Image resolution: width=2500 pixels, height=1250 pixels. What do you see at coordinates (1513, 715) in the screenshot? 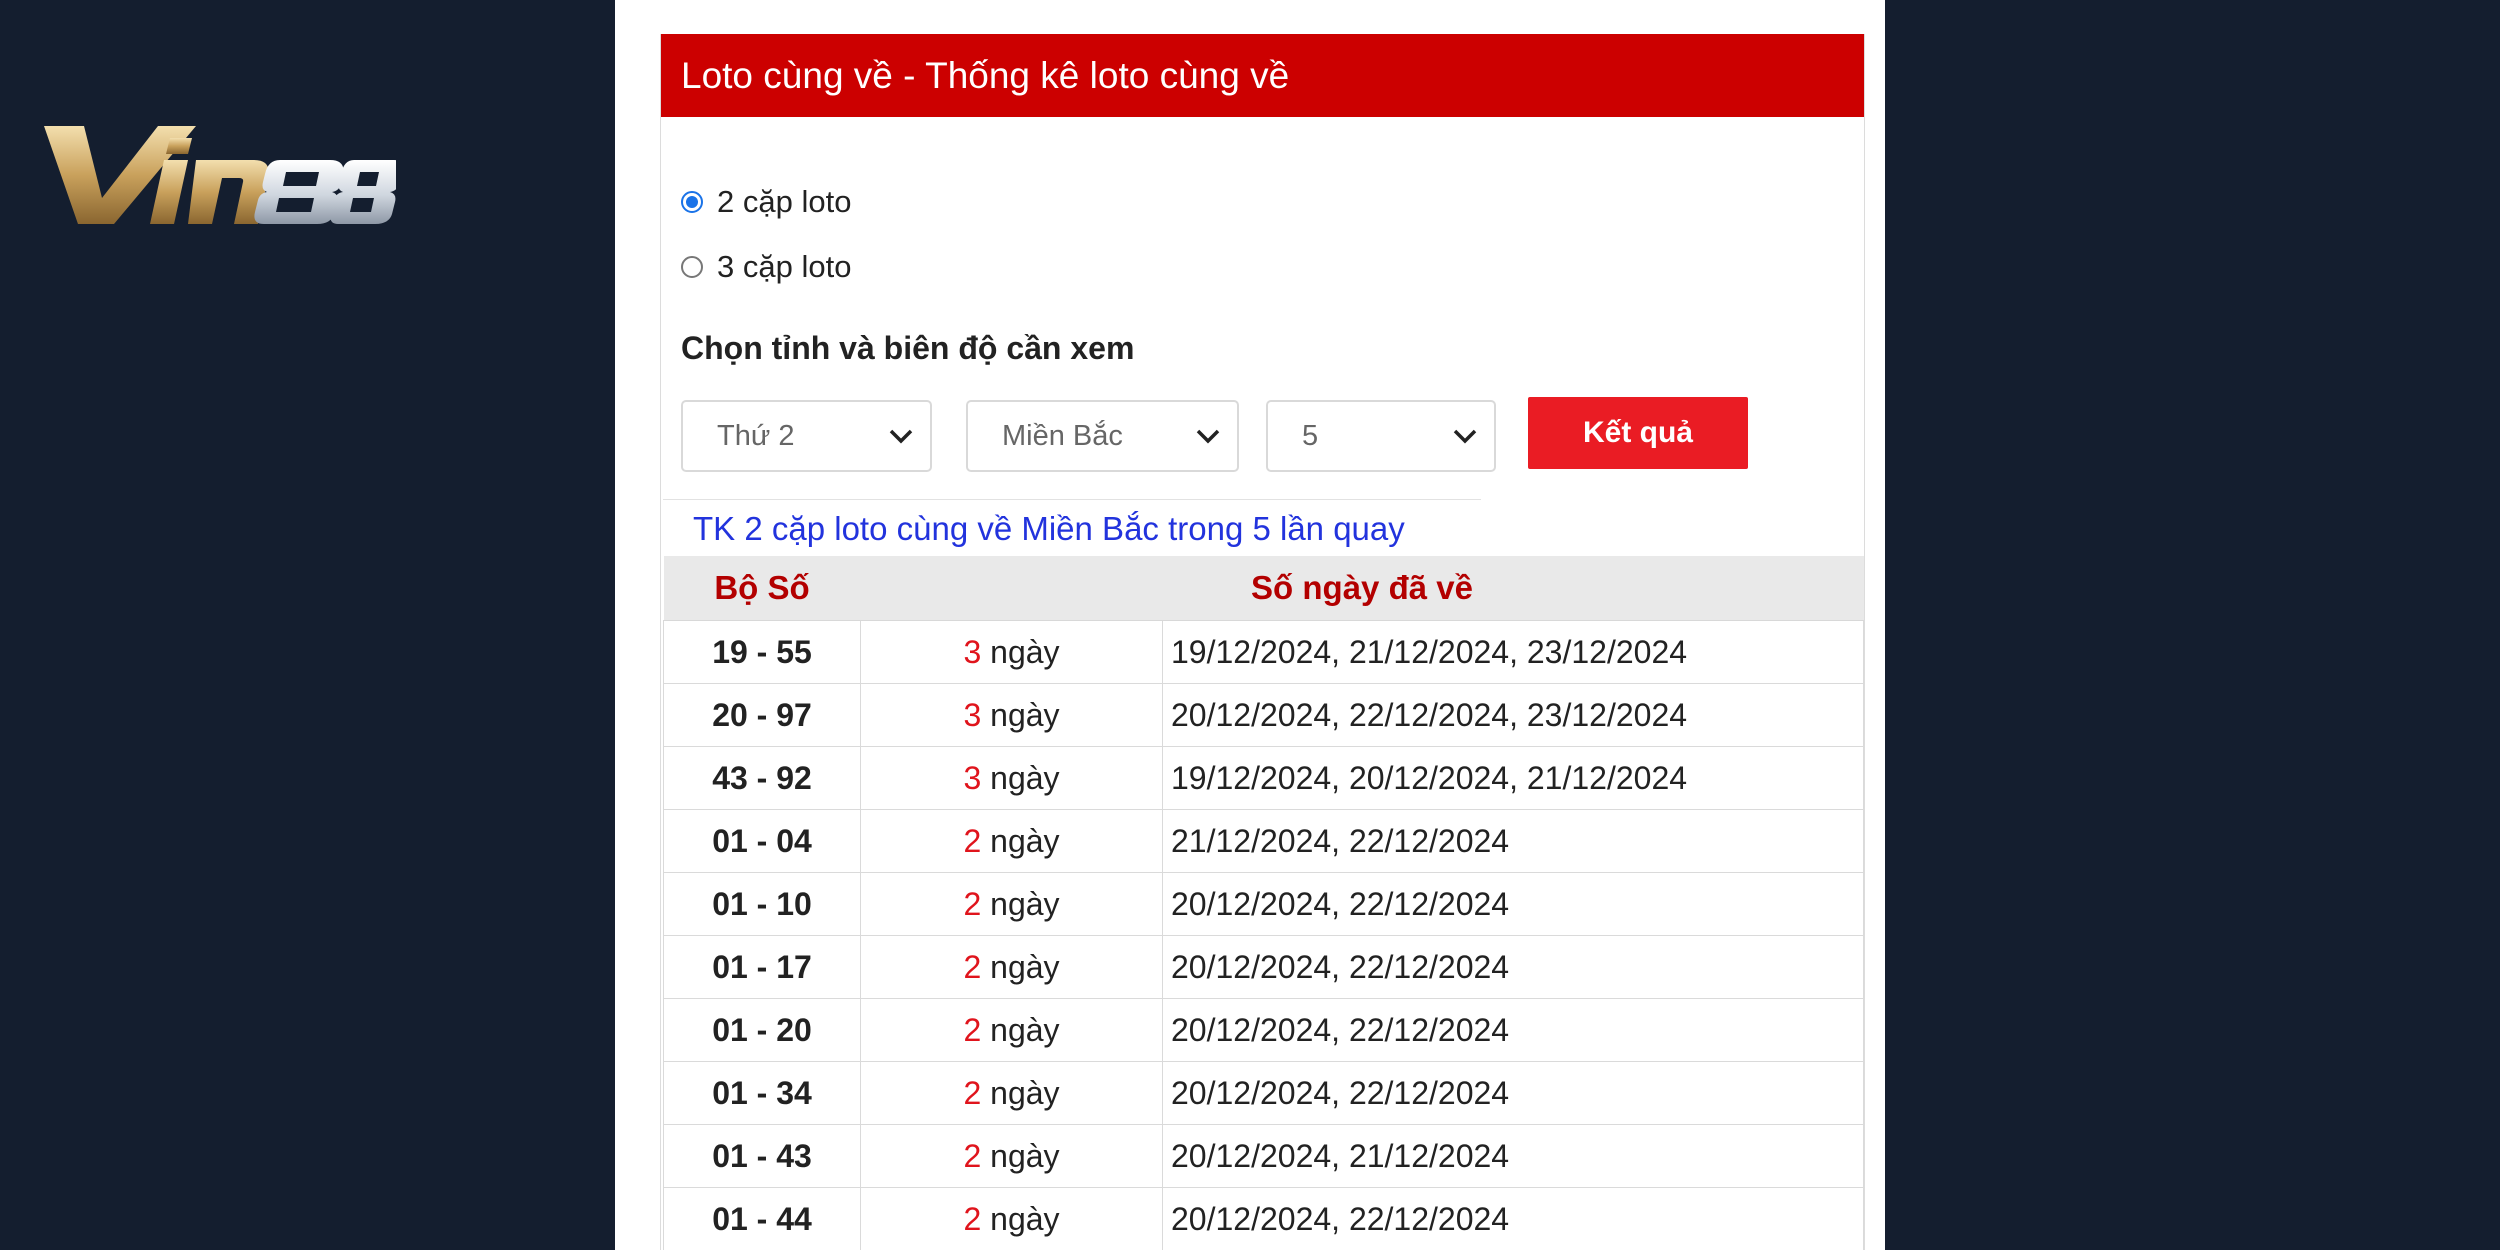
I see `dates-cell: 20/12/2024, 22/12/2024, 23/12/2024` at bounding box center [1513, 715].